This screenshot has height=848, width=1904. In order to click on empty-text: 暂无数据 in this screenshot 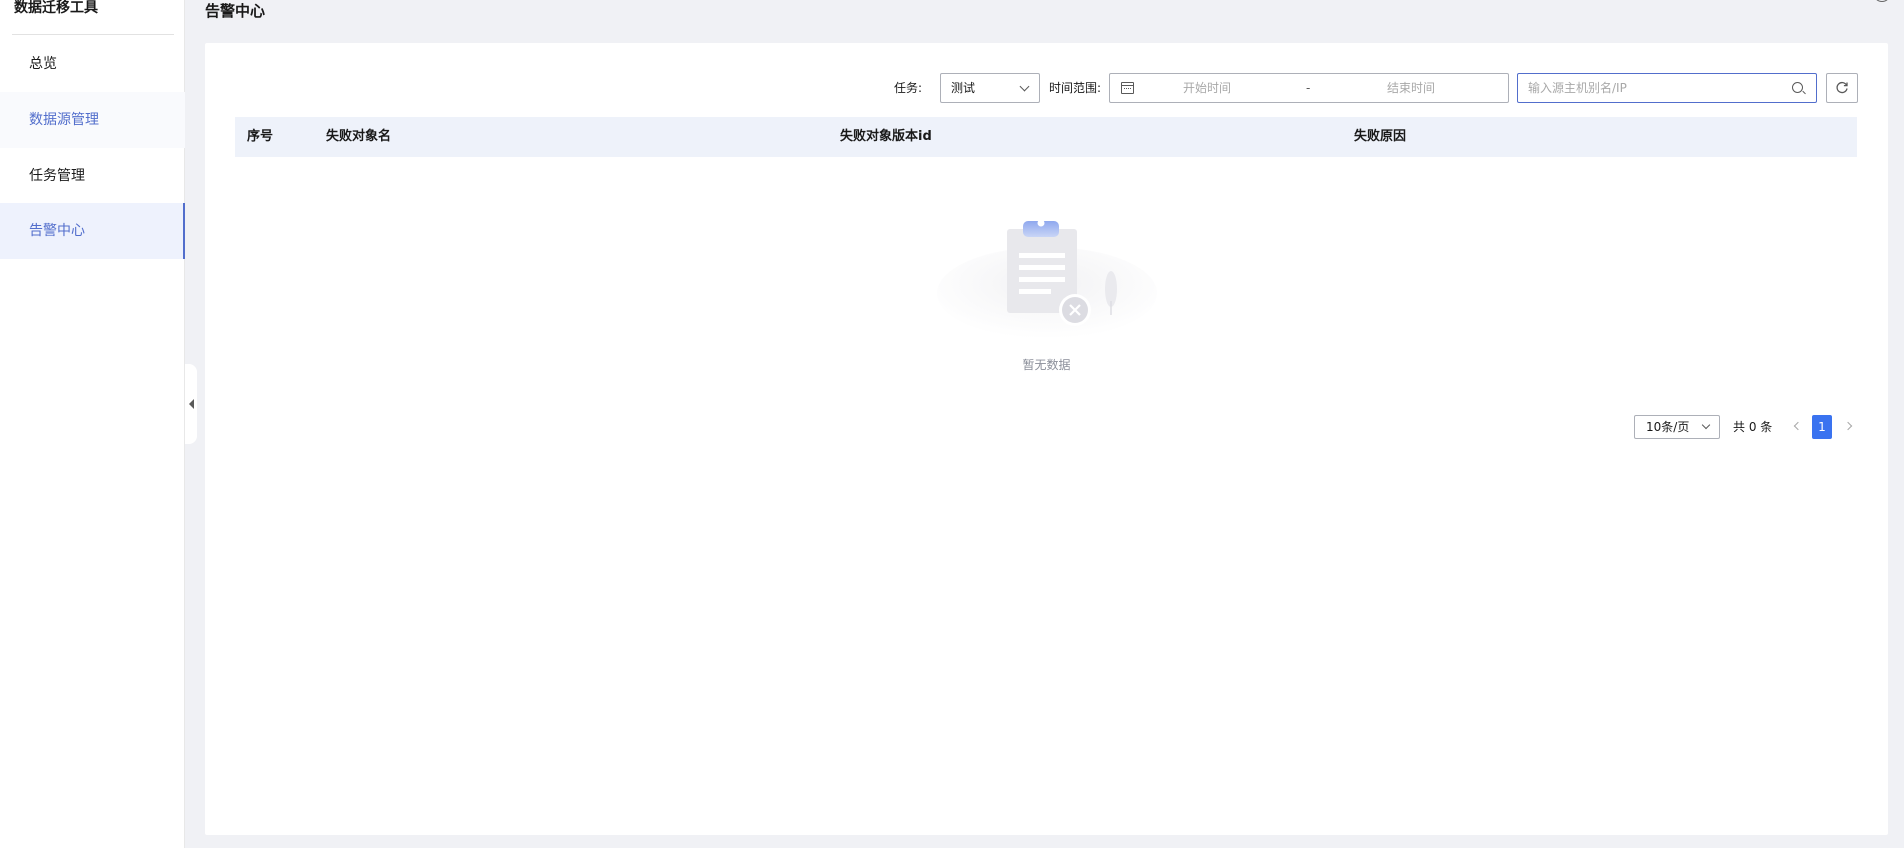, I will do `click(1046, 365)`.